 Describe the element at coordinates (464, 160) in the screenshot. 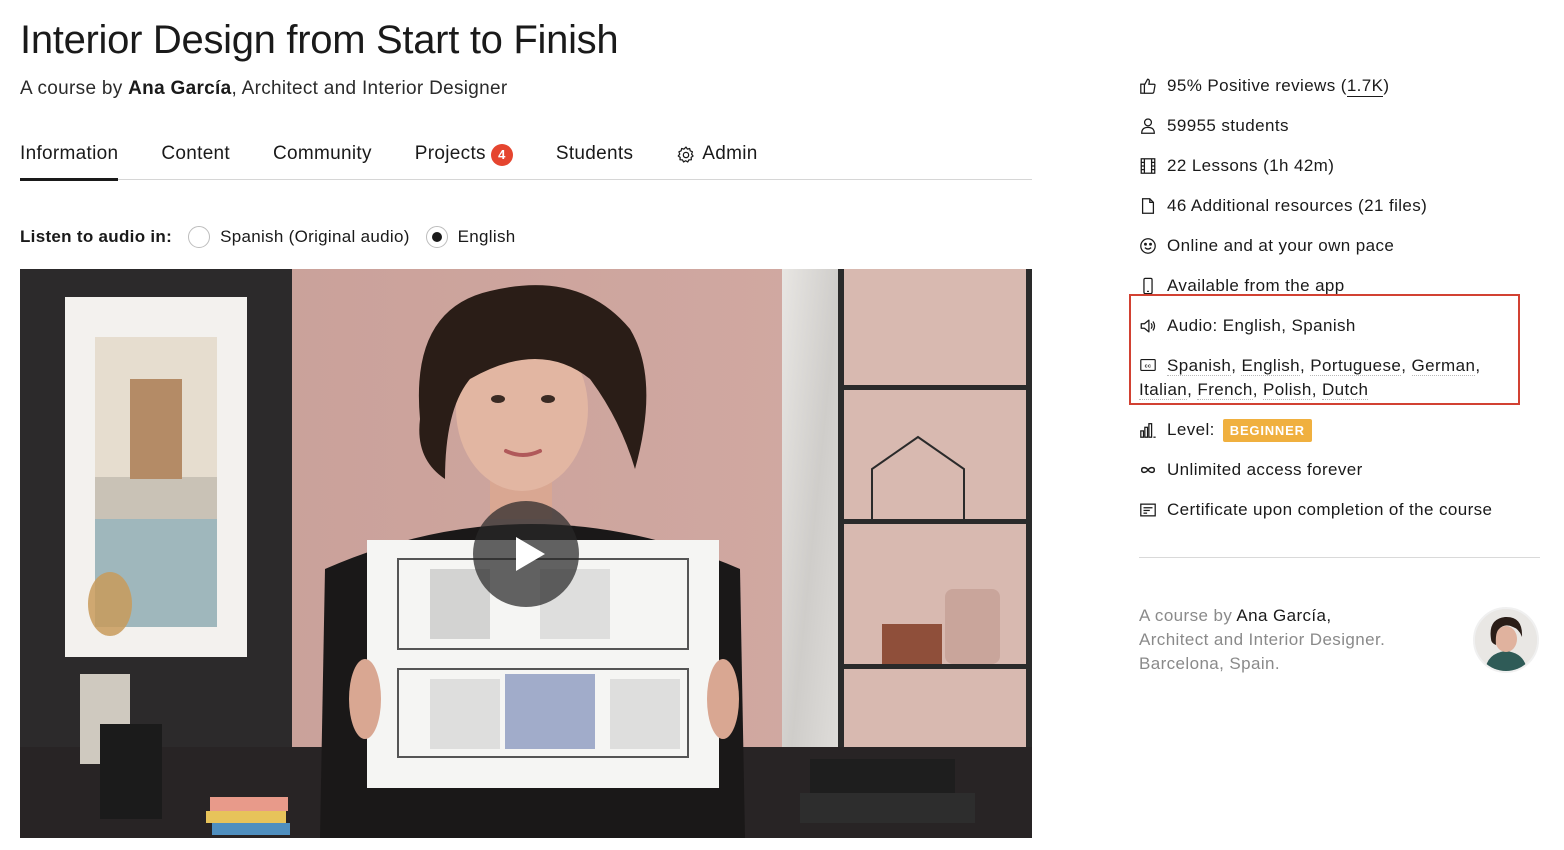

I see `tab-projects: Projects 4` at that location.